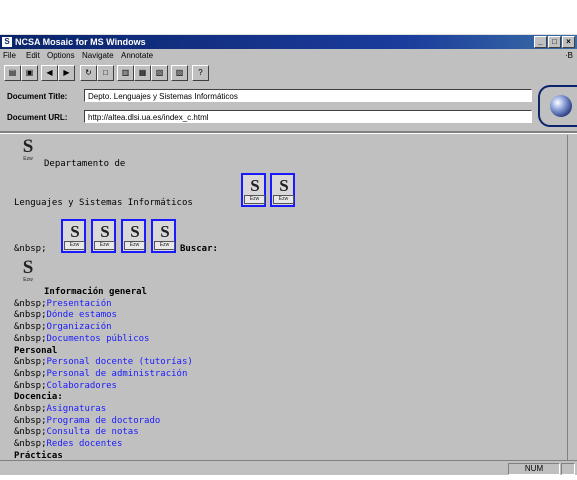 This screenshot has width=577, height=480. What do you see at coordinates (33, 55) in the screenshot?
I see `menu-edit: Edit` at bounding box center [33, 55].